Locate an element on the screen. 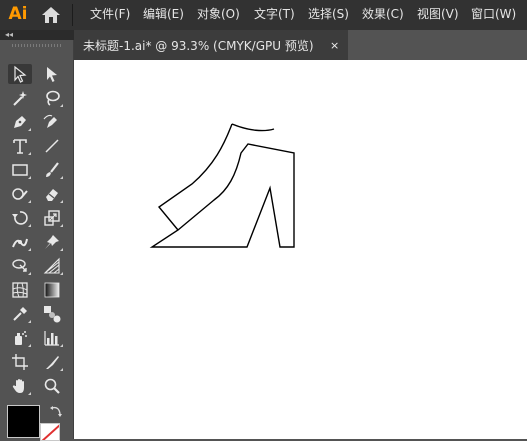  zoom-tool is located at coordinates (52, 386).